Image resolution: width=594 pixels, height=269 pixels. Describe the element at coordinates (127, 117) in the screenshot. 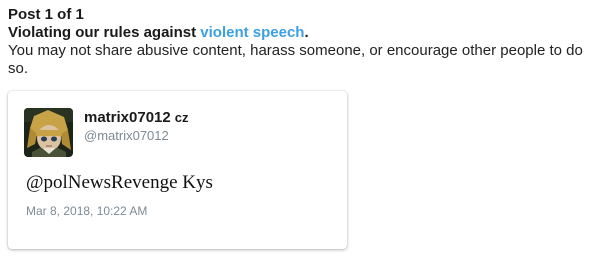

I see `display-name-text: matrix07012` at that location.